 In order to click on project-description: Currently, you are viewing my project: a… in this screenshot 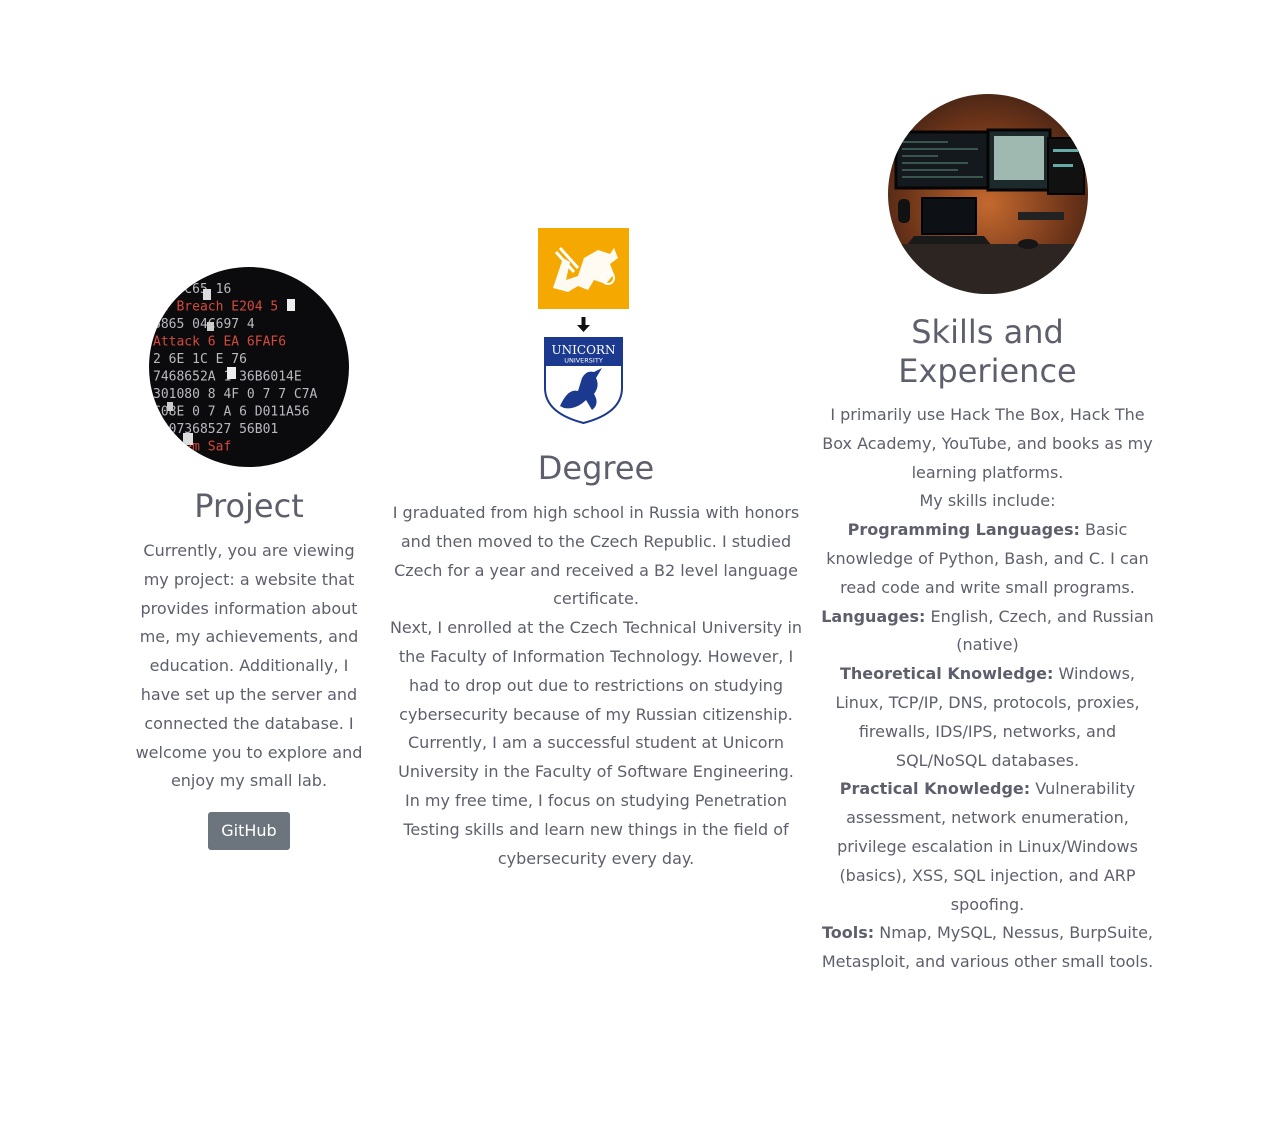, I will do `click(249, 666)`.